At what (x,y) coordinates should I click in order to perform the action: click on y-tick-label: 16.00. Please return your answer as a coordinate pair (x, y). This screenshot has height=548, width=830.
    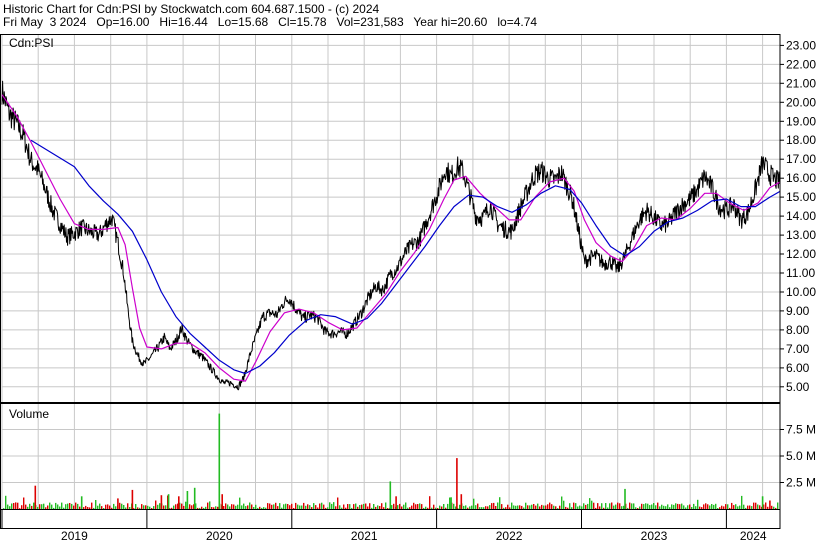
    Looking at the image, I should click on (801, 178).